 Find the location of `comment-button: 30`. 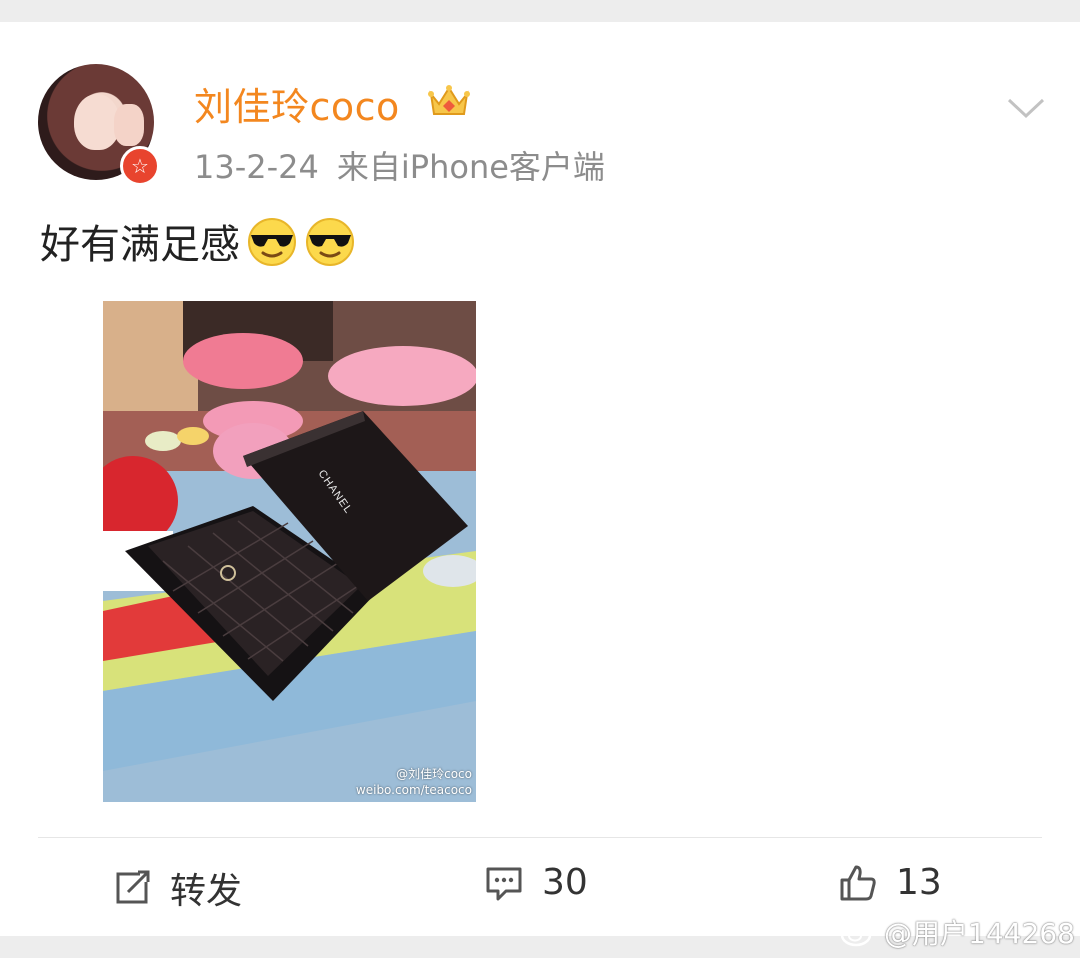

comment-button: 30 is located at coordinates (536, 882).